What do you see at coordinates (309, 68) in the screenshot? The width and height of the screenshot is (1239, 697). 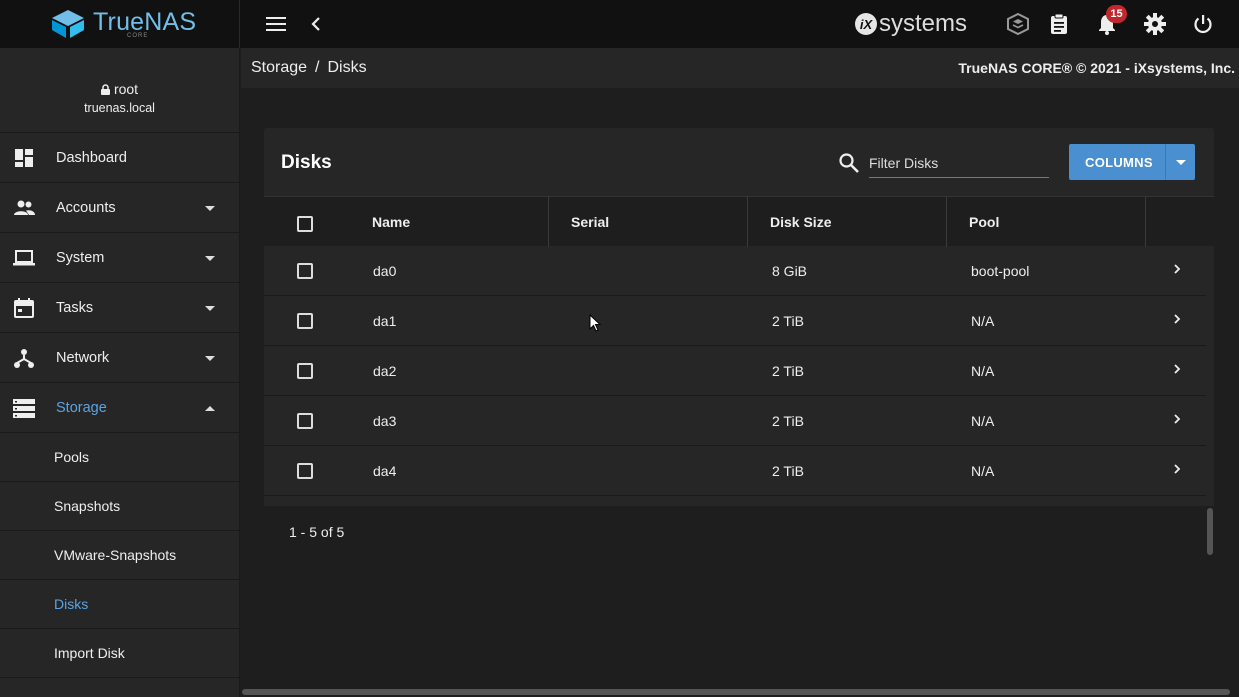 I see `breadcrumb: Storage / Disks` at bounding box center [309, 68].